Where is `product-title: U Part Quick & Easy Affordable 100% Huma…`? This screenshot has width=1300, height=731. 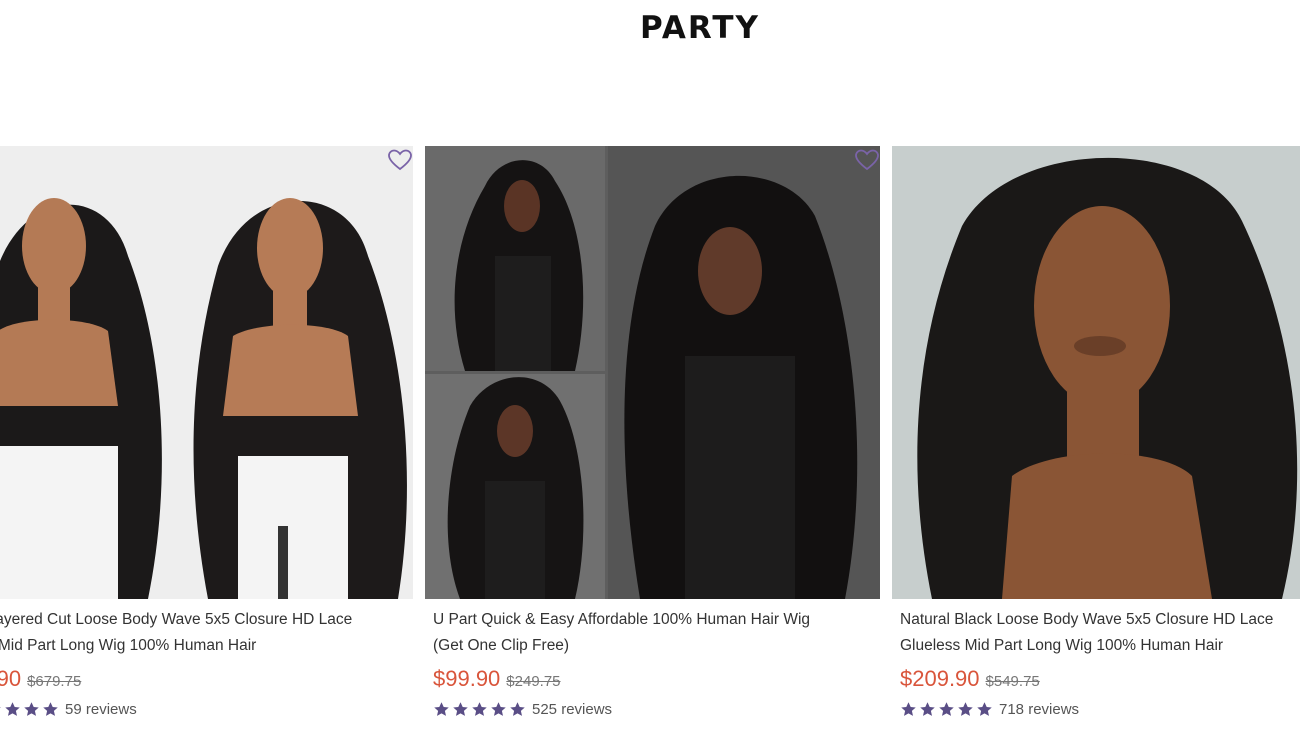
product-title: U Part Quick & Easy Affordable 100% Huma… is located at coordinates (653, 633).